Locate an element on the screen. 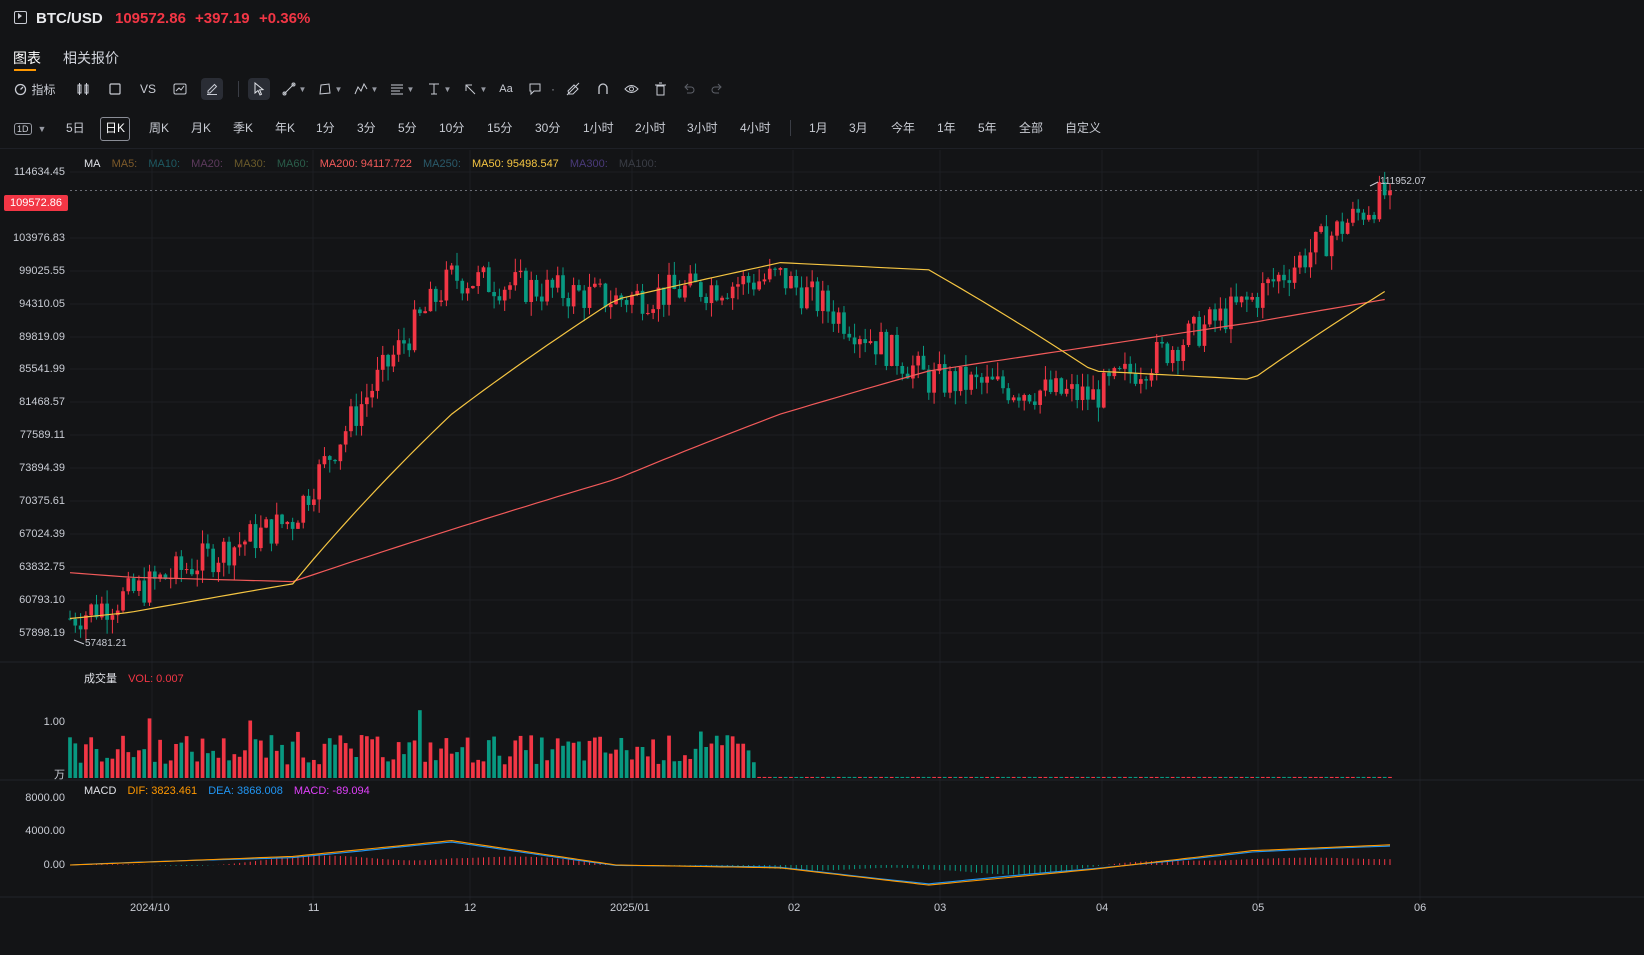 The height and width of the screenshot is (955, 1644). price-tick: 89819.09 is located at coordinates (42, 337).